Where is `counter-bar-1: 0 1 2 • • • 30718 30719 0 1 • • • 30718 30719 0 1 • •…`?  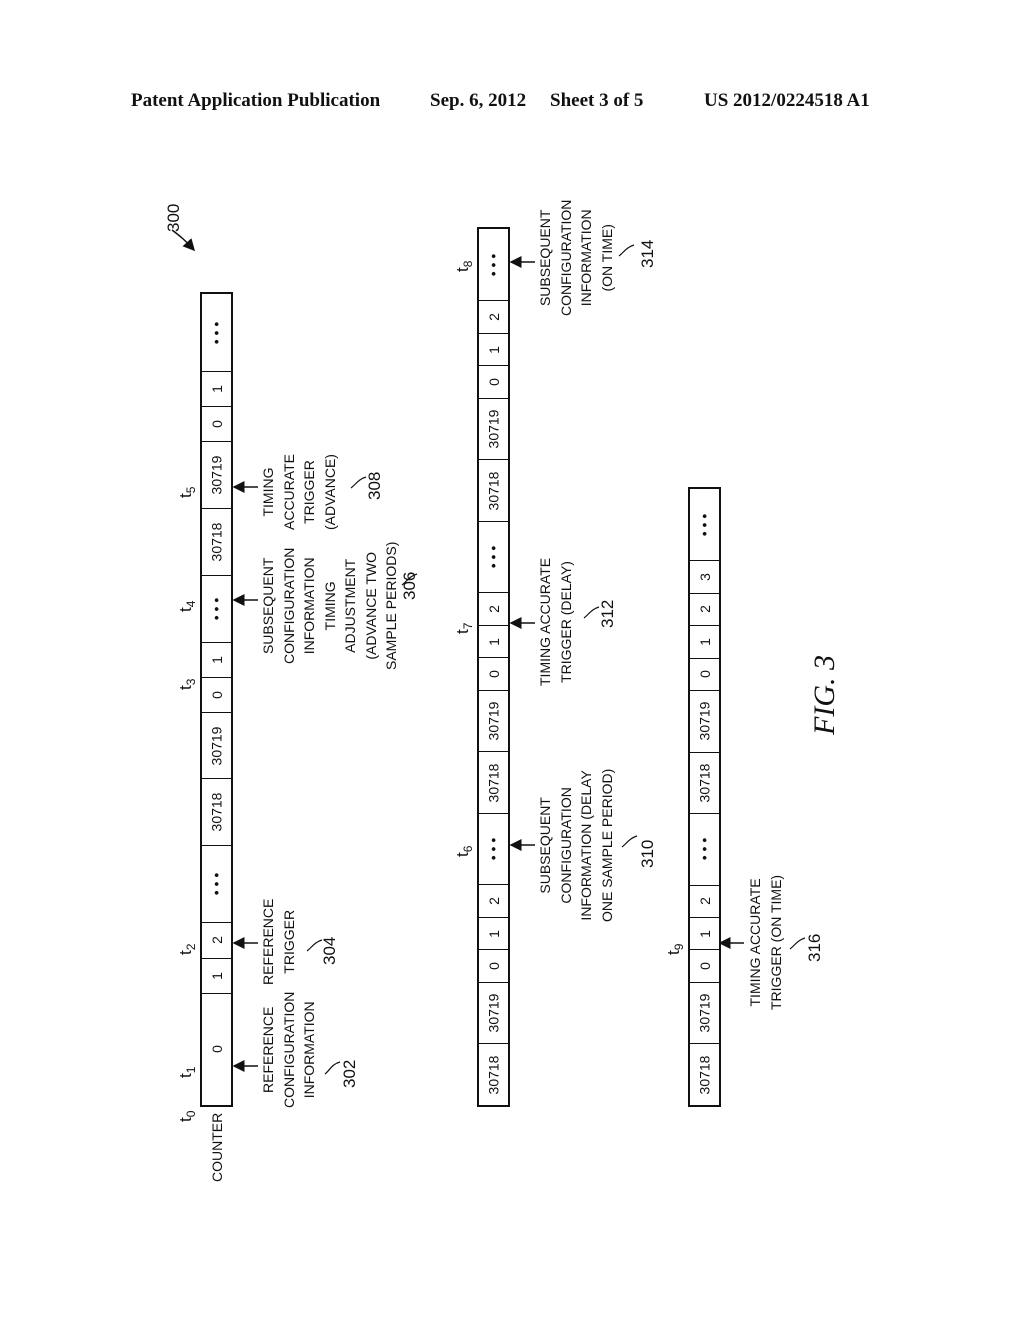 counter-bar-1: 0 1 2 • • • 30718 30719 0 1 • • • 30718 30719 0 1 • •… is located at coordinates (216, 699).